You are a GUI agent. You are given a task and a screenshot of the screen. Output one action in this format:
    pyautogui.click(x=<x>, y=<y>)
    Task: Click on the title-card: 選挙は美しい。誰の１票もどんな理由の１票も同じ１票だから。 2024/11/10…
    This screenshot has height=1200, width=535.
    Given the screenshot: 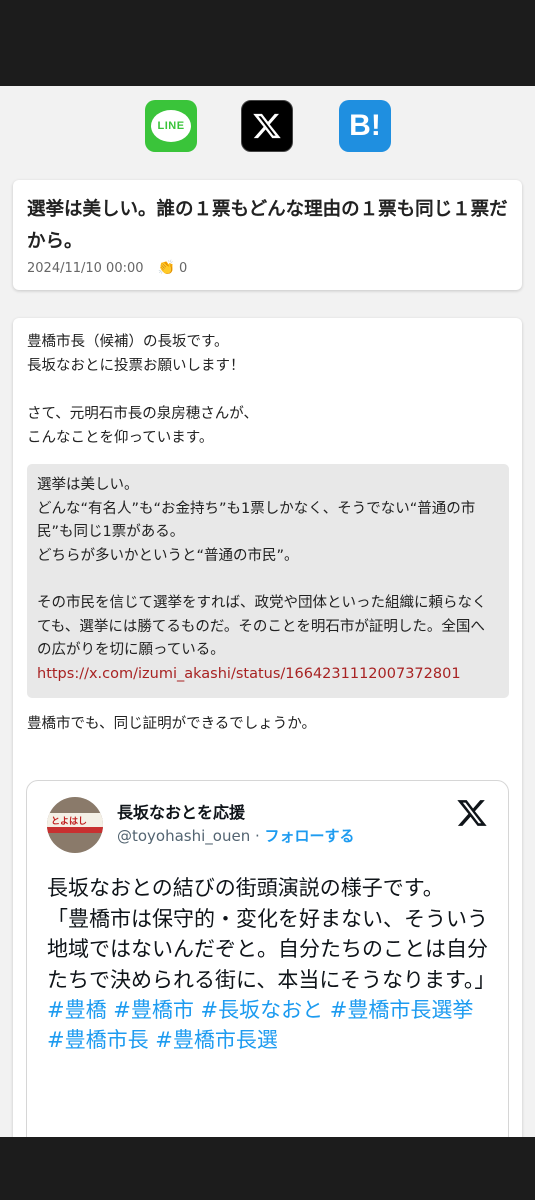 What is the action you would take?
    pyautogui.click(x=267, y=235)
    